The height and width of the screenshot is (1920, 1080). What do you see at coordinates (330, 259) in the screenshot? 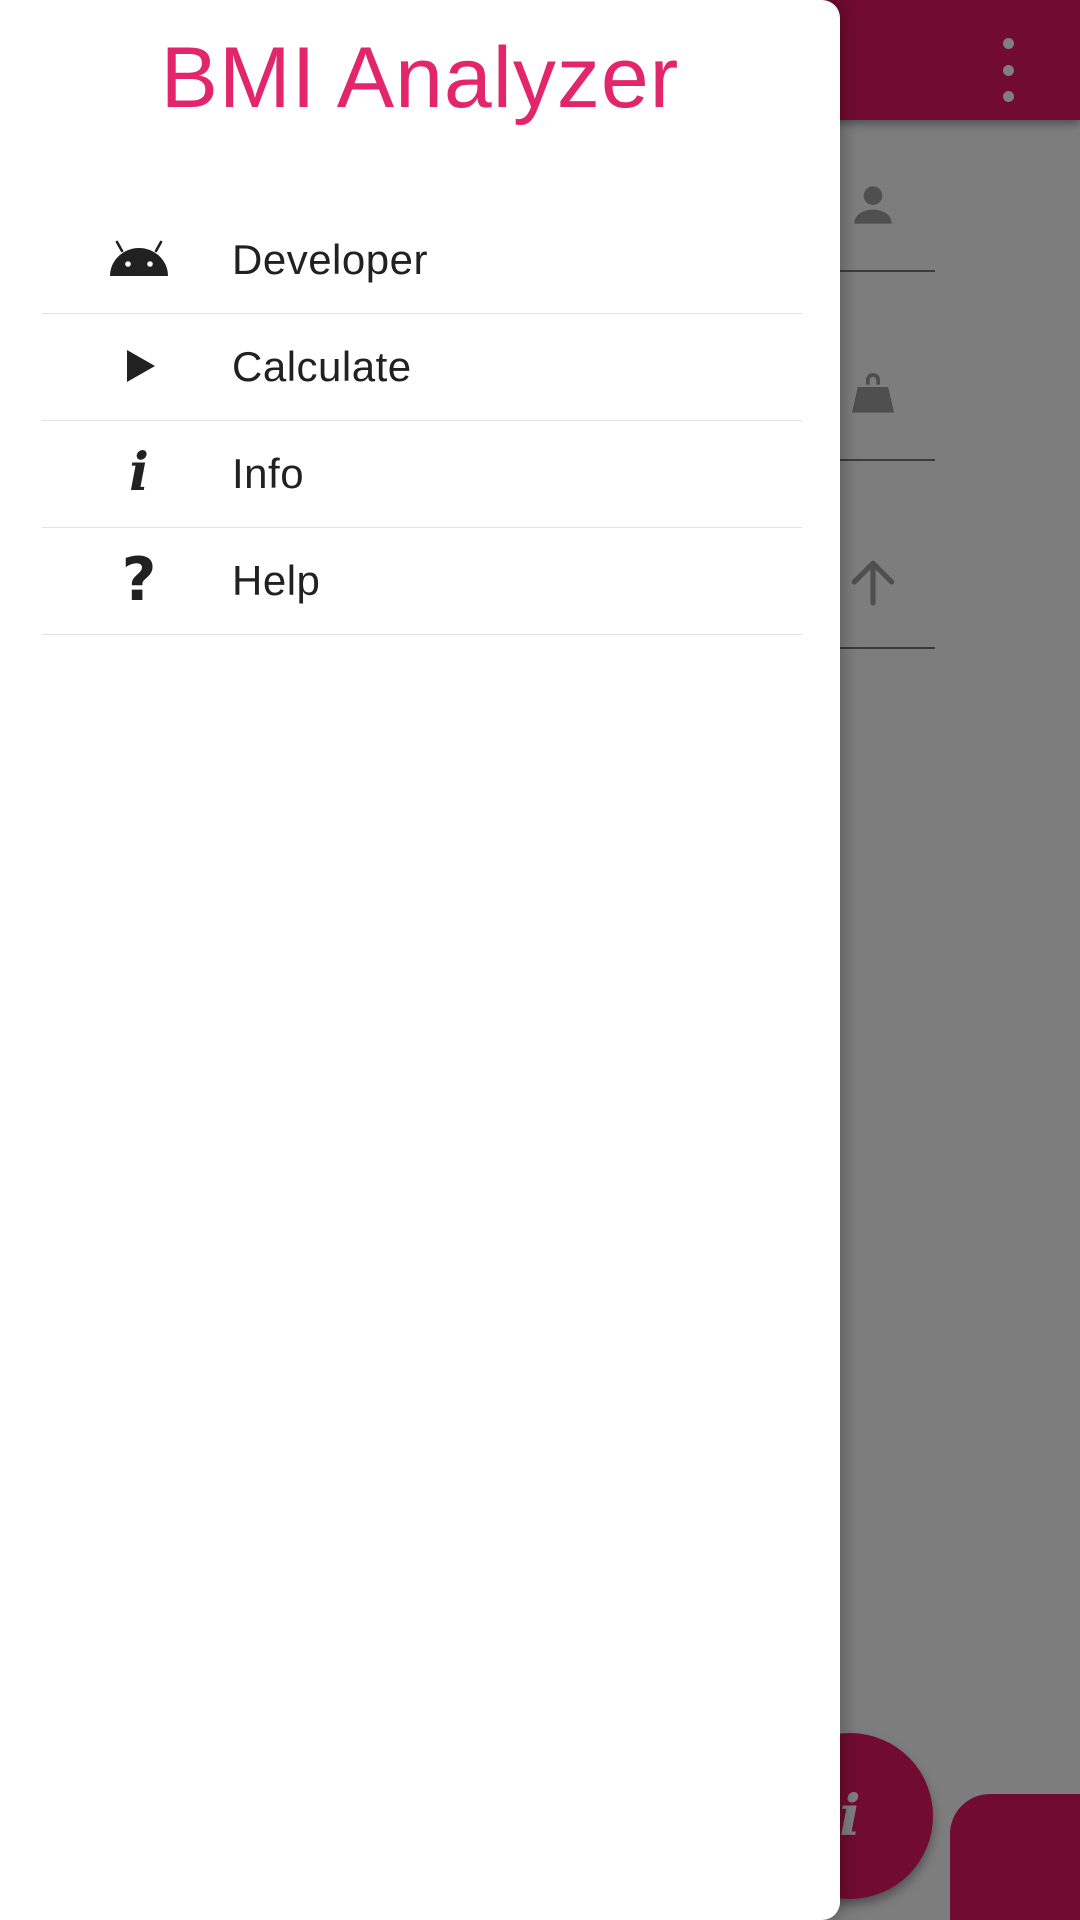
I see `menu-item-label: Developer` at bounding box center [330, 259].